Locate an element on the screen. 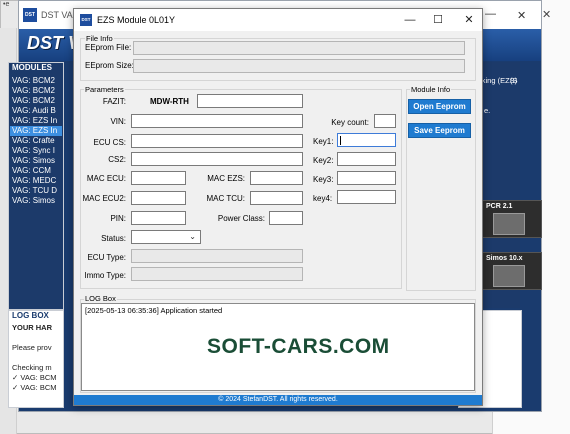 This screenshot has width=570, height=434. mac-tcu-input is located at coordinates (276, 198).